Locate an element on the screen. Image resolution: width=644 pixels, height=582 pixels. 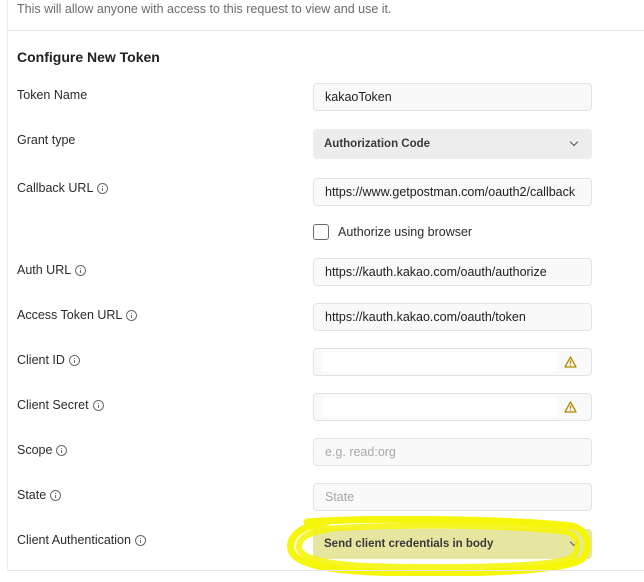
client-auth-value: Send client credentials in body is located at coordinates (409, 544).